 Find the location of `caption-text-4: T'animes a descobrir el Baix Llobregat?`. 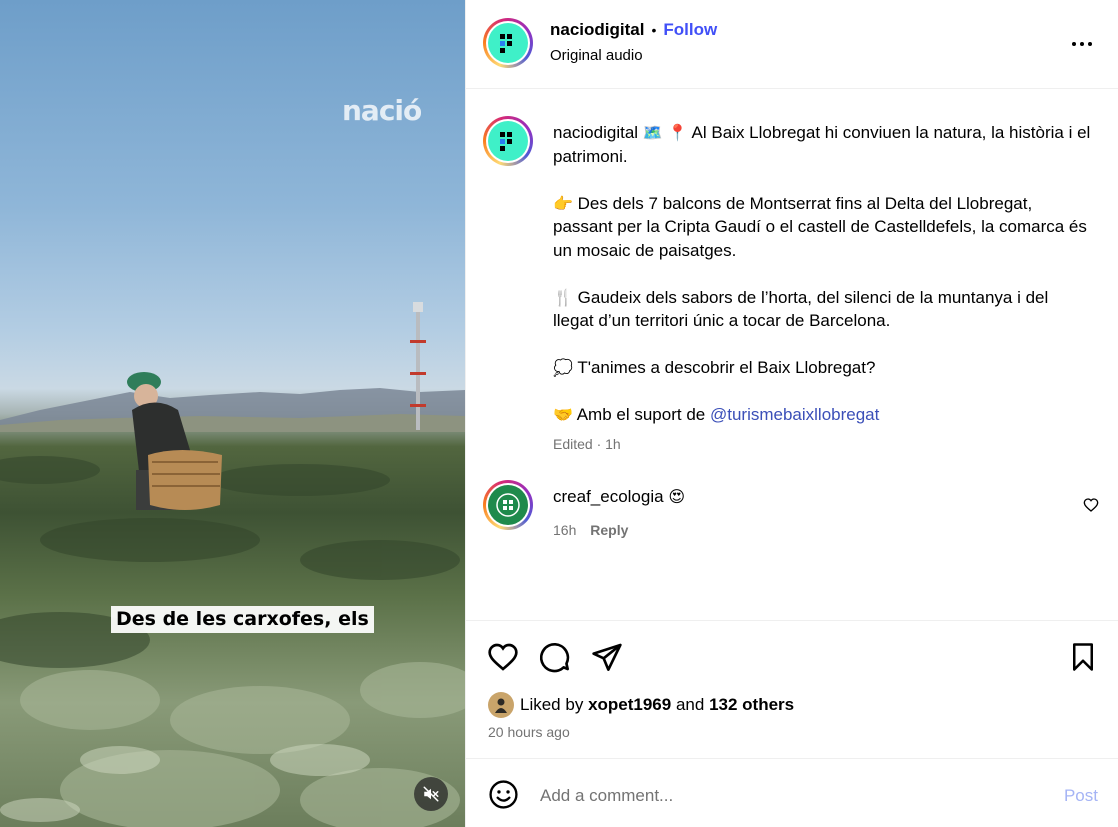

caption-text-4: T'animes a descobrir el Baix Llobregat? is located at coordinates (726, 367).